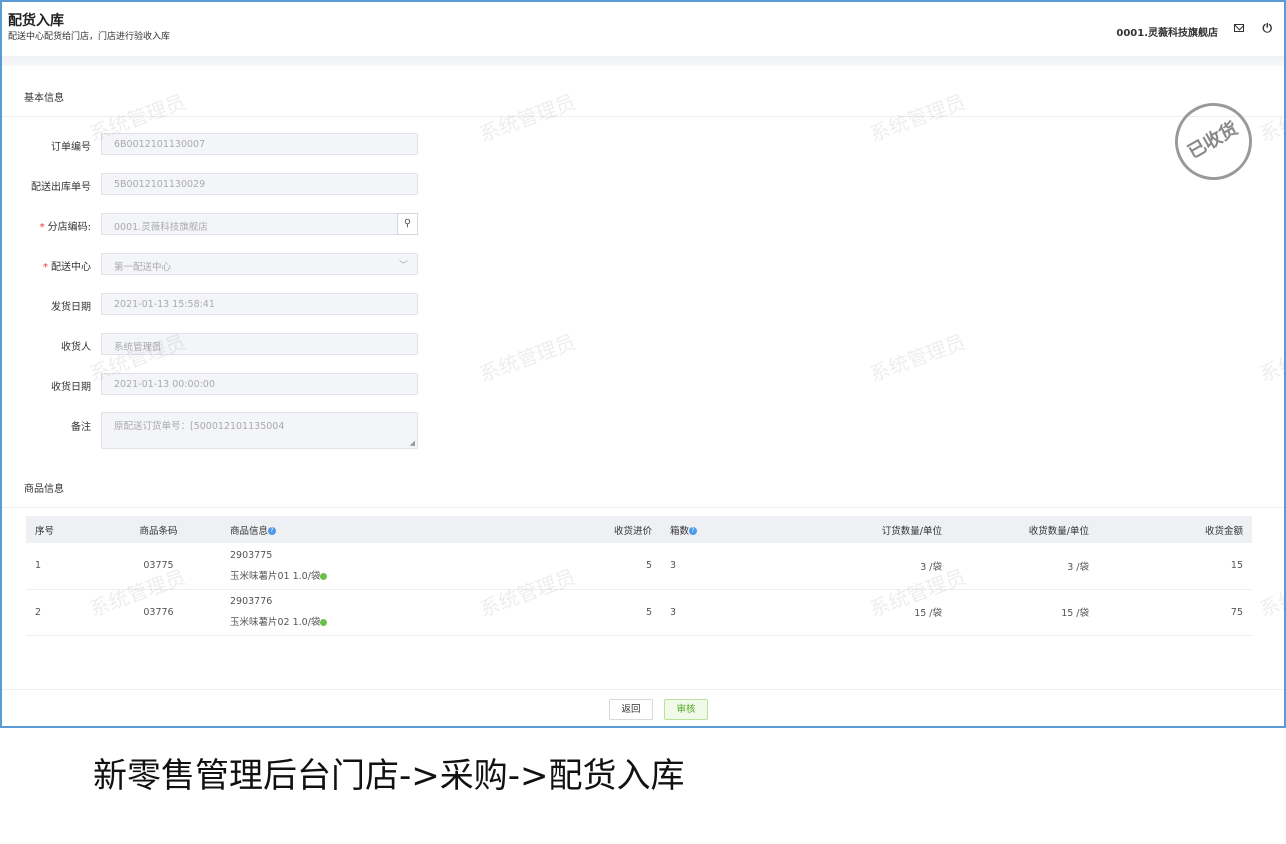 The image size is (1286, 844). Describe the element at coordinates (158, 529) in the screenshot. I see `col-barcode: 商品条码` at that location.